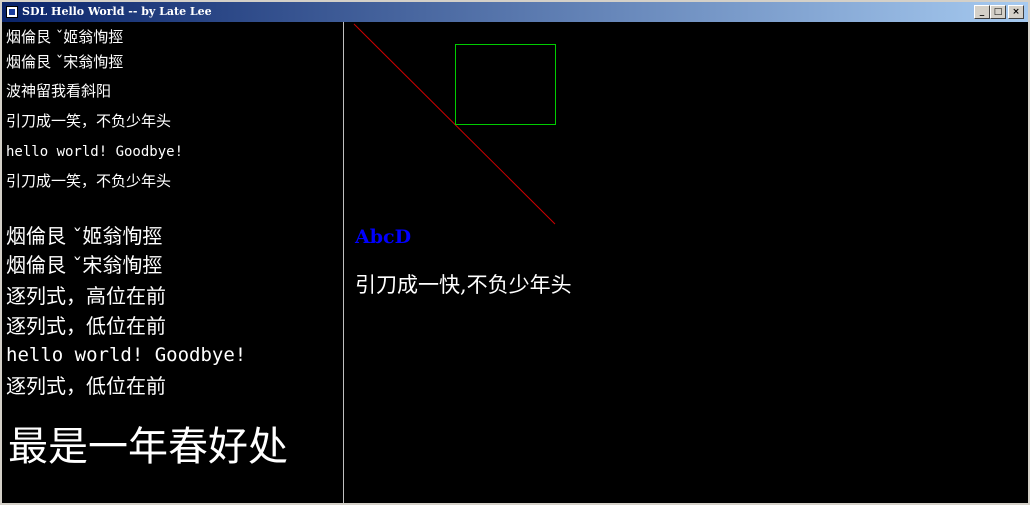  What do you see at coordinates (463, 285) in the screenshot?
I see `white-text: 引刀成一快,不负少年头` at bounding box center [463, 285].